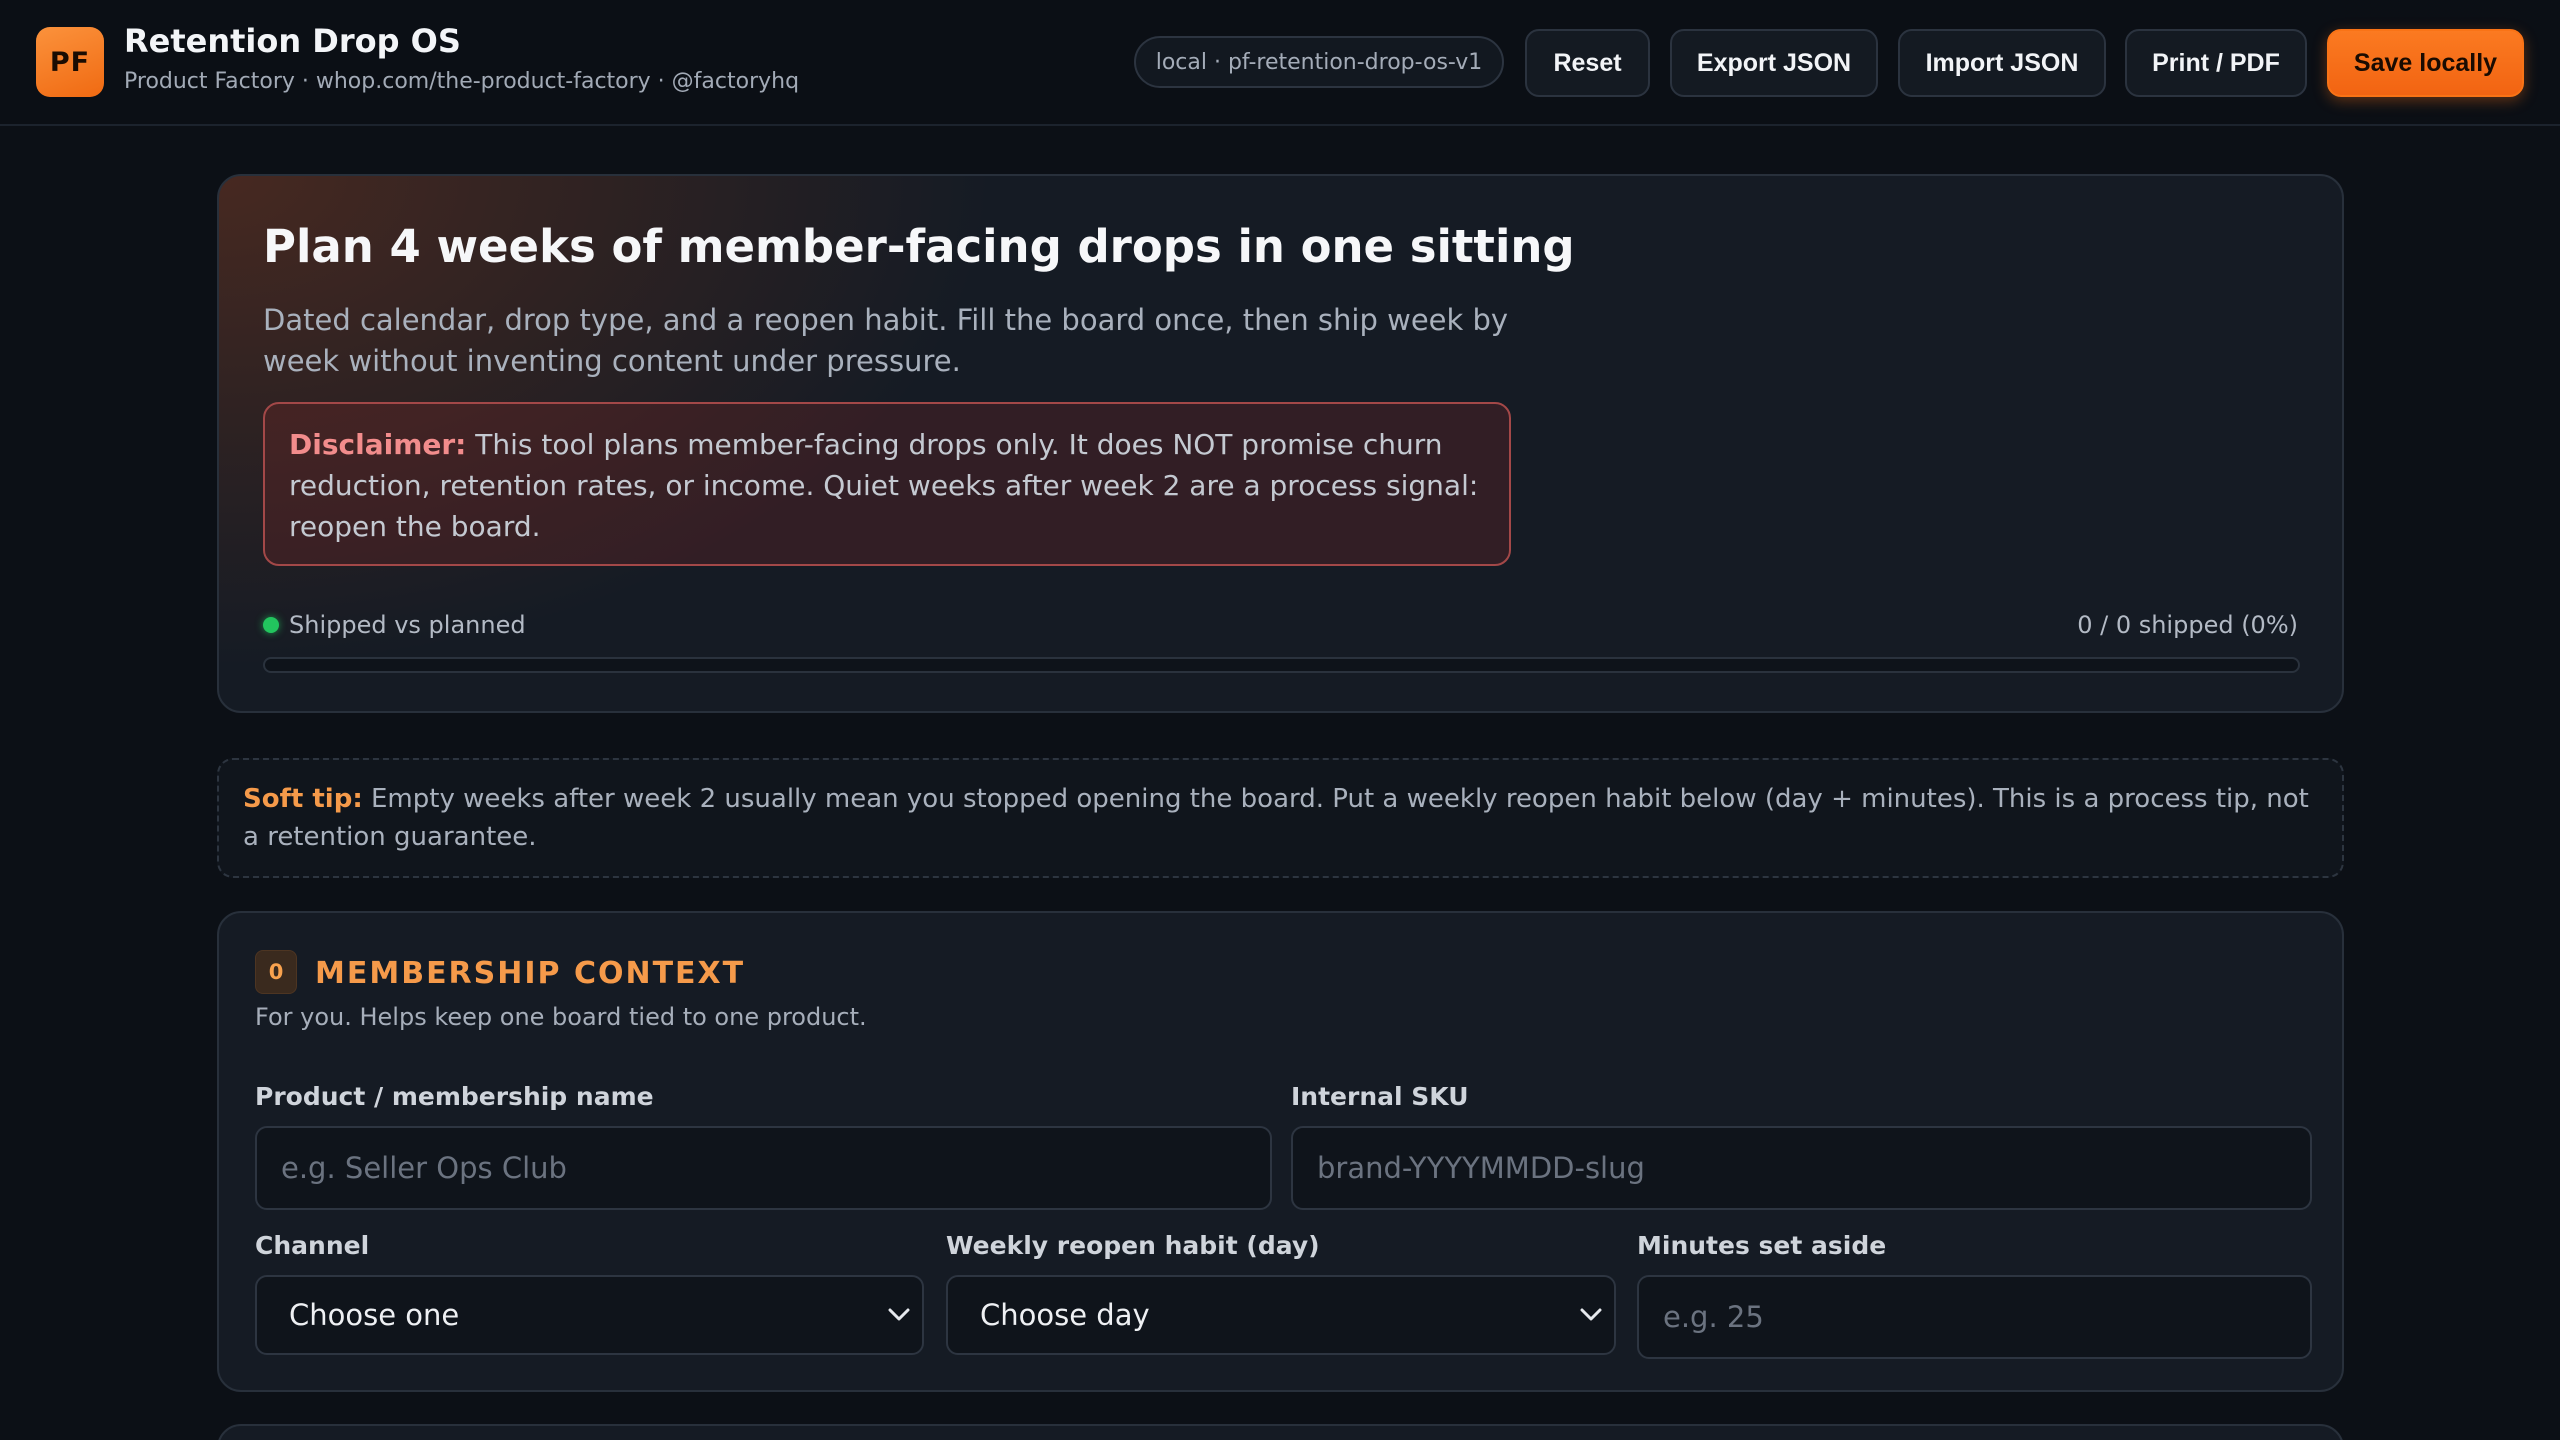 This screenshot has width=2560, height=1440. What do you see at coordinates (2002, 63) in the screenshot?
I see `import-json-button: Import JSON` at bounding box center [2002, 63].